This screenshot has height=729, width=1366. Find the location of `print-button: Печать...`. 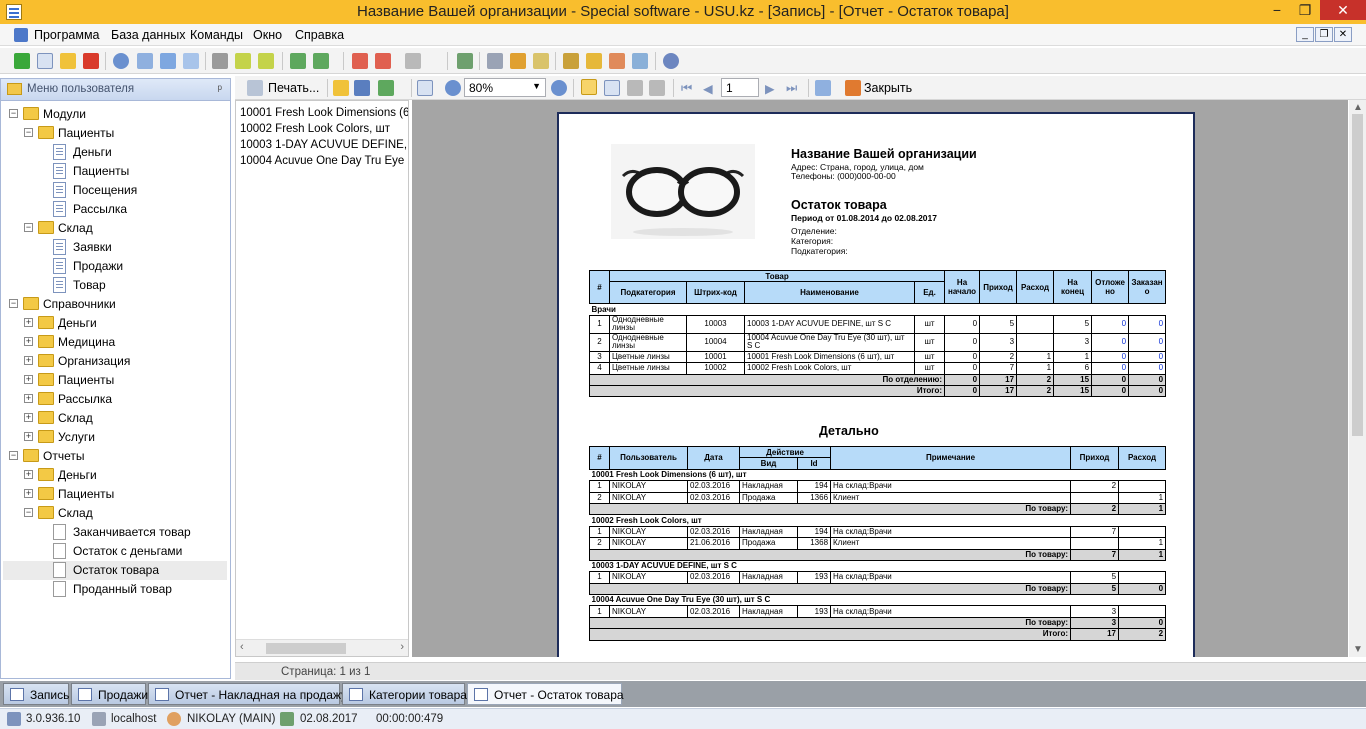

print-button: Печать... is located at coordinates (293, 88).